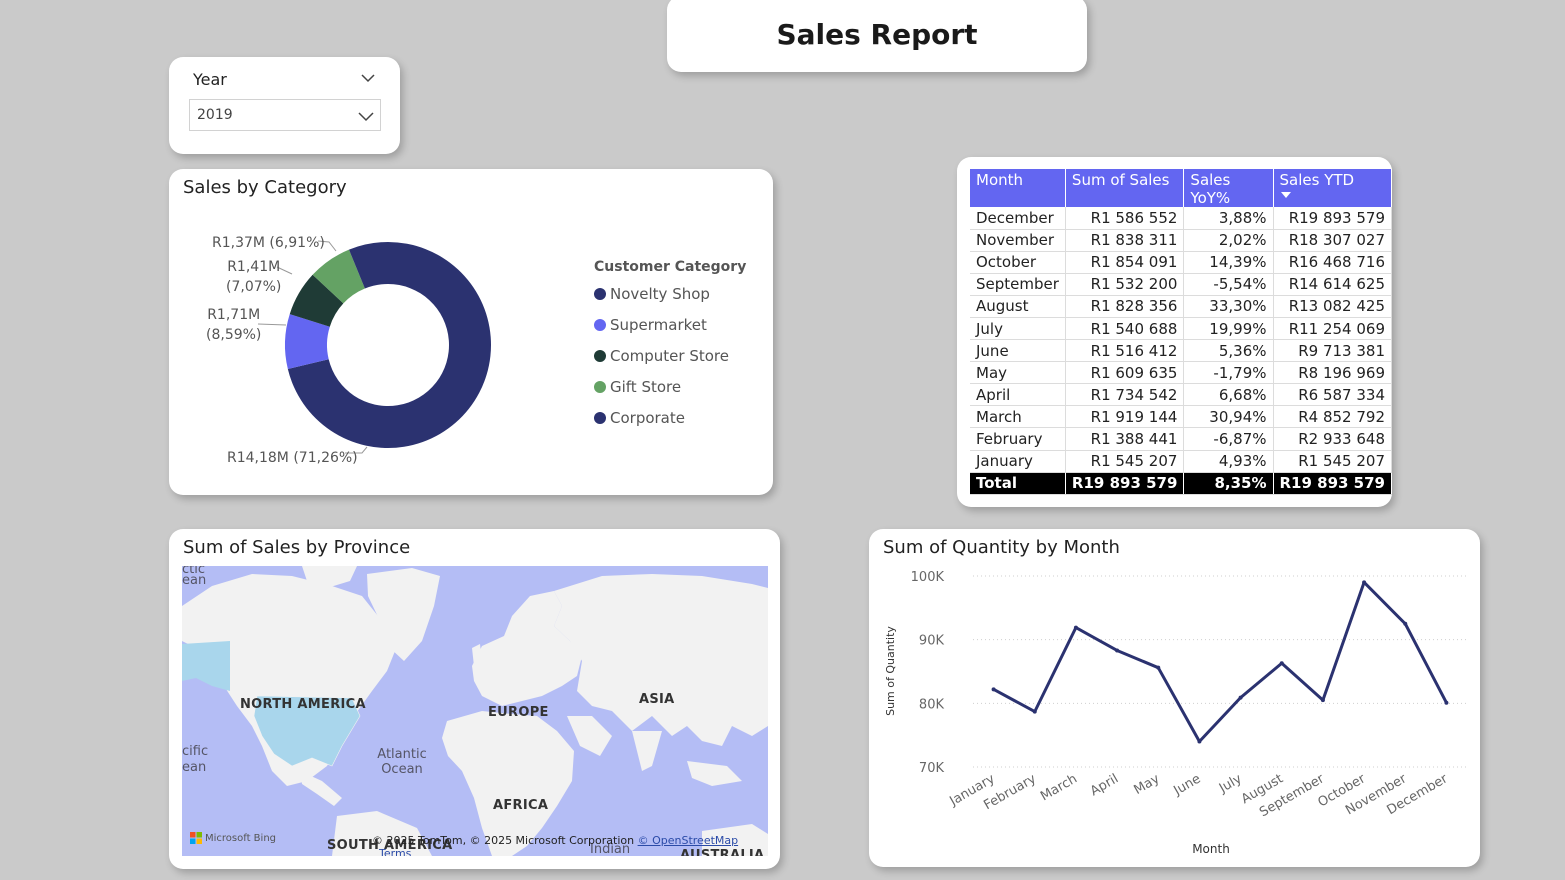 Image resolution: width=1565 pixels, height=880 pixels. I want to click on cell-sales-ytd: R9 713 381, so click(1332, 351).